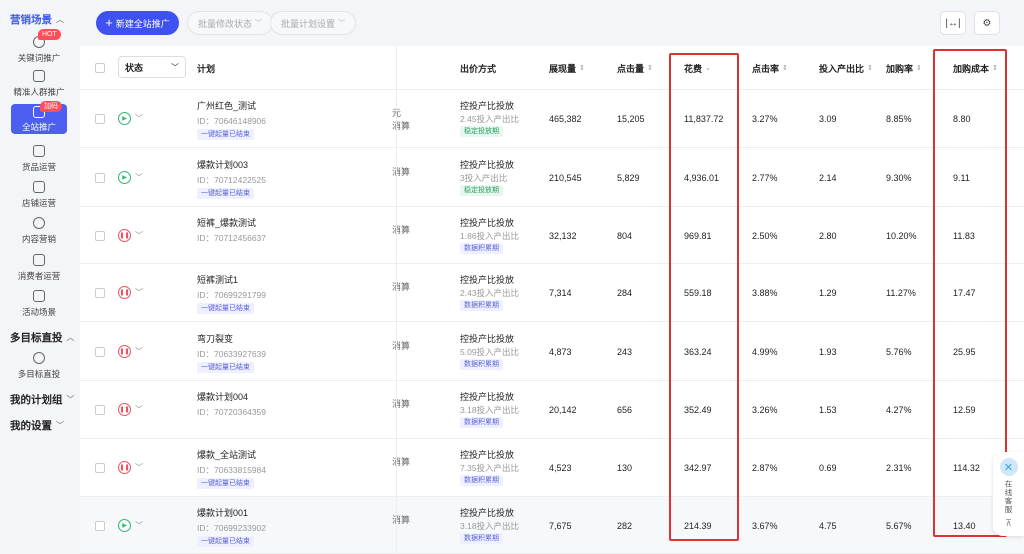 The width and height of the screenshot is (1024, 554). Describe the element at coordinates (222, 396) in the screenshot. I see `plan-name: 爆款计划004` at that location.